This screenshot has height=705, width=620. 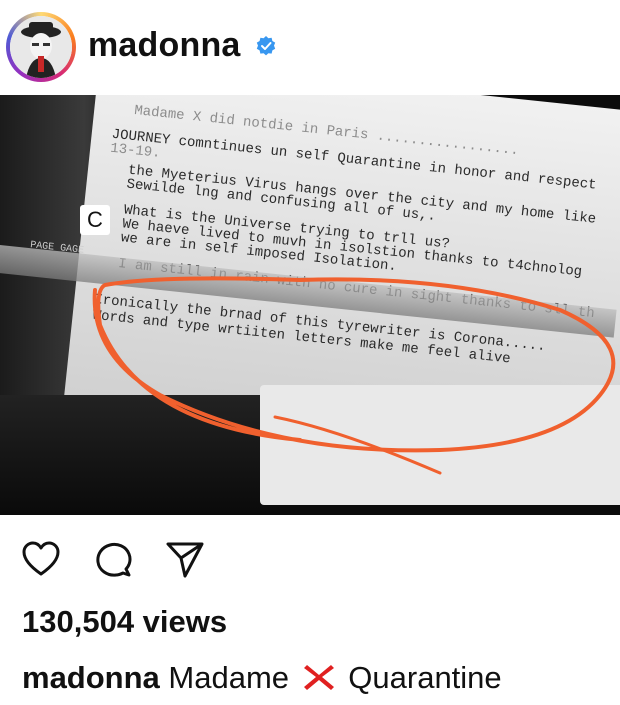 I want to click on avatar, so click(x=41, y=47).